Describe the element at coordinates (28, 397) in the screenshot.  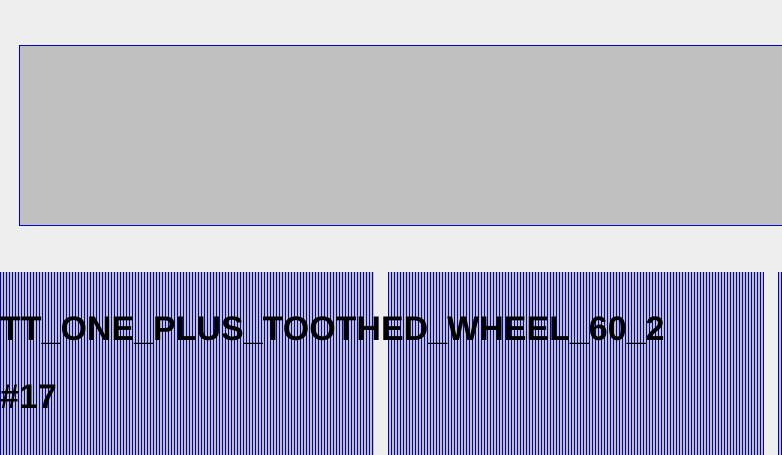
I see `item-index-label: #17` at that location.